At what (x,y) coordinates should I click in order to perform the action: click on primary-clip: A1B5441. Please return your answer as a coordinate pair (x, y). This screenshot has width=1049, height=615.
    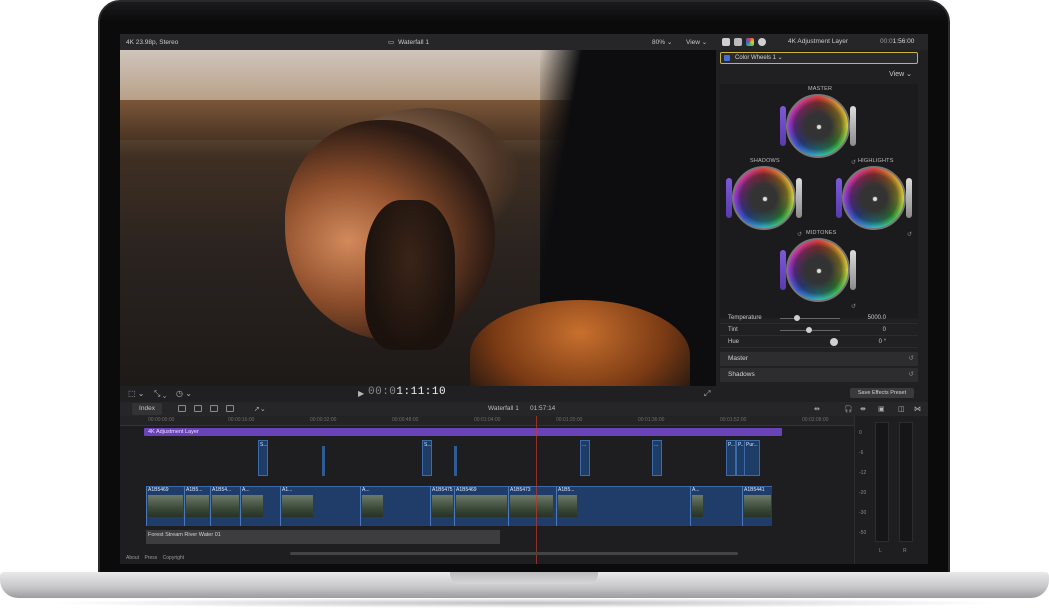
    Looking at the image, I should click on (757, 506).